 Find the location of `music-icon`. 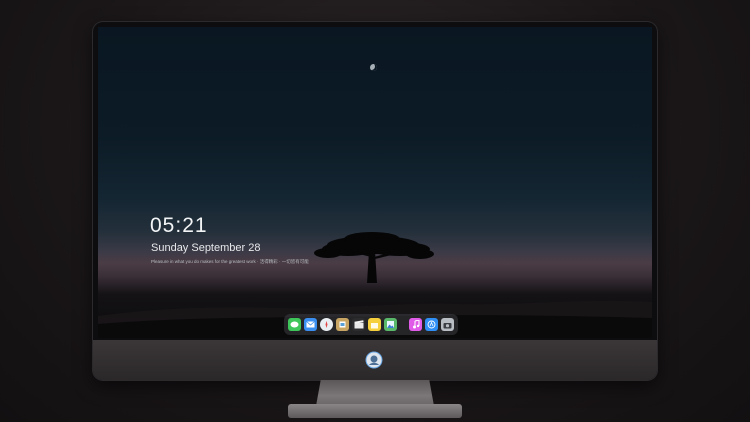

music-icon is located at coordinates (415, 324).